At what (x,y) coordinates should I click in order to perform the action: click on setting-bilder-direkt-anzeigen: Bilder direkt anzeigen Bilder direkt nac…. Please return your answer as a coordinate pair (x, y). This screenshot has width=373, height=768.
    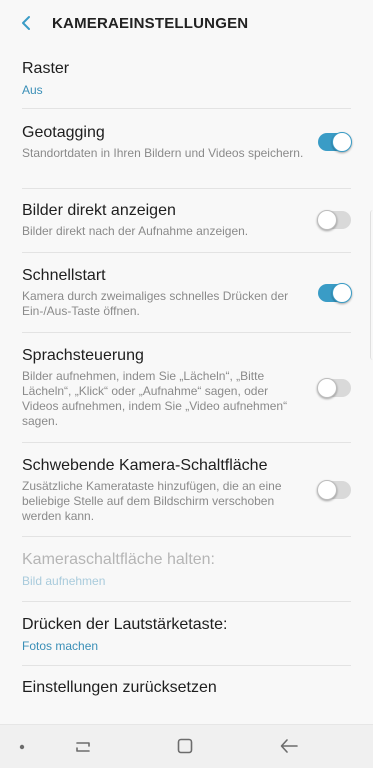
    Looking at the image, I should click on (186, 220).